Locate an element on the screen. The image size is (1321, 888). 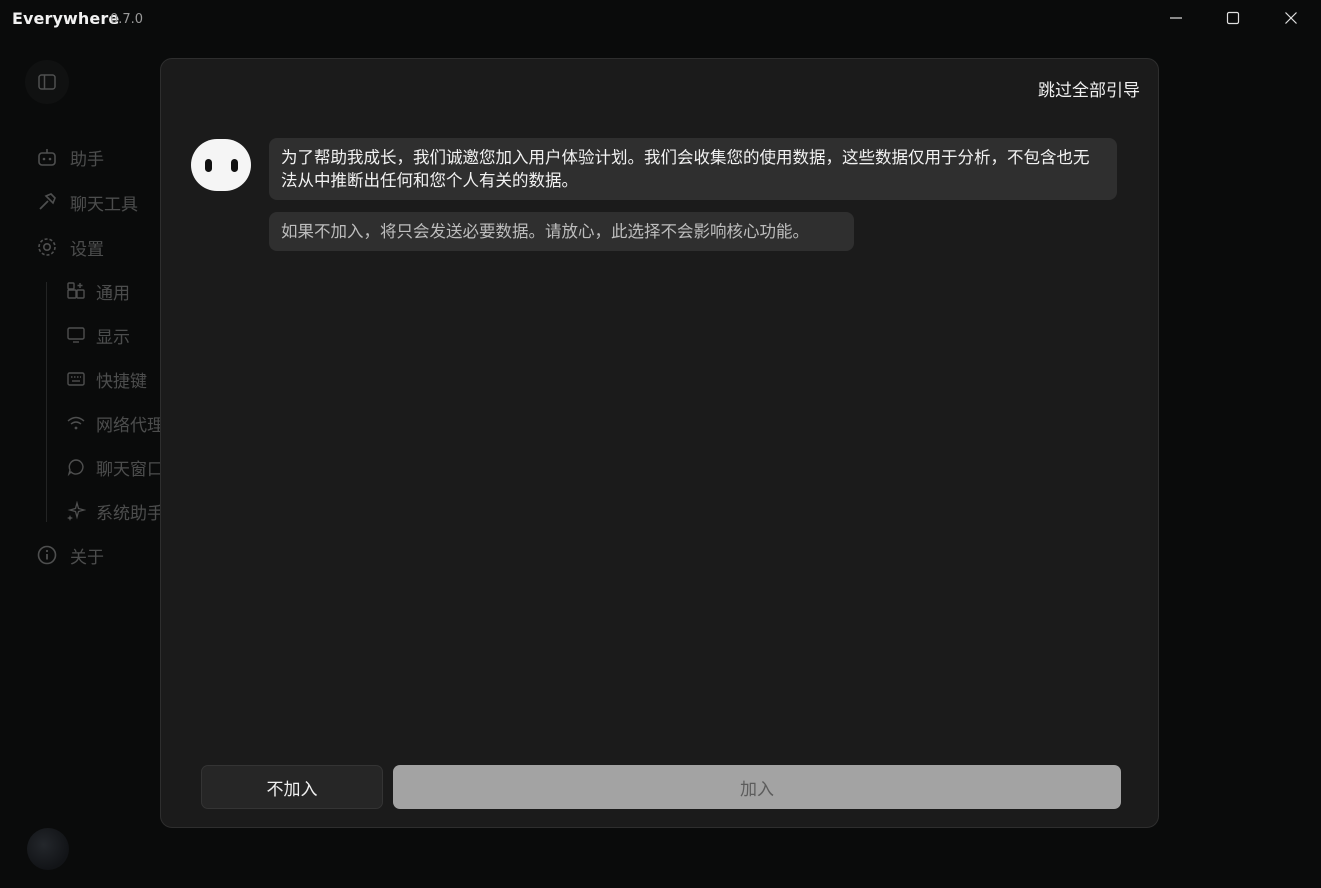
sidebar-item-assistant: 助手 is located at coordinates (70, 157).